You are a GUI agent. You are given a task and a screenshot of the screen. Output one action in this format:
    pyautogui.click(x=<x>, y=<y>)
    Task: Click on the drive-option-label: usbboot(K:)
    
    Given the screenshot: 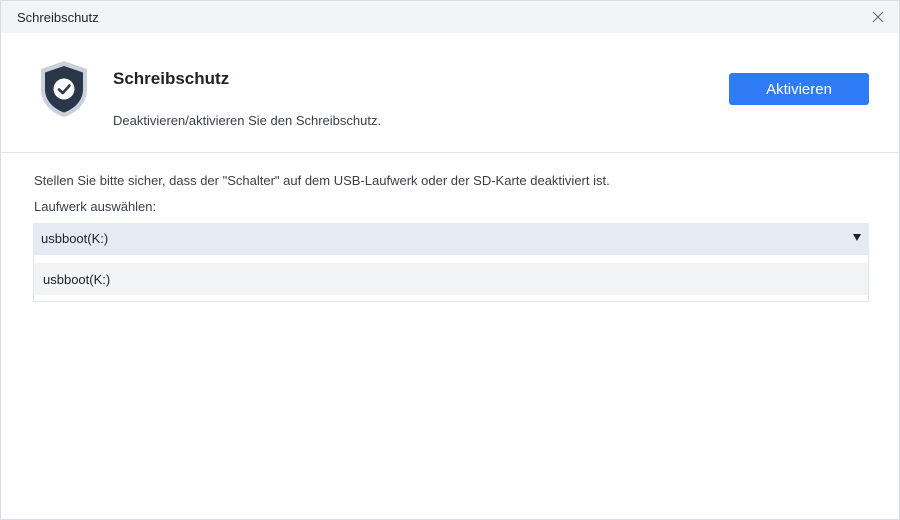 What is the action you would take?
    pyautogui.click(x=77, y=279)
    